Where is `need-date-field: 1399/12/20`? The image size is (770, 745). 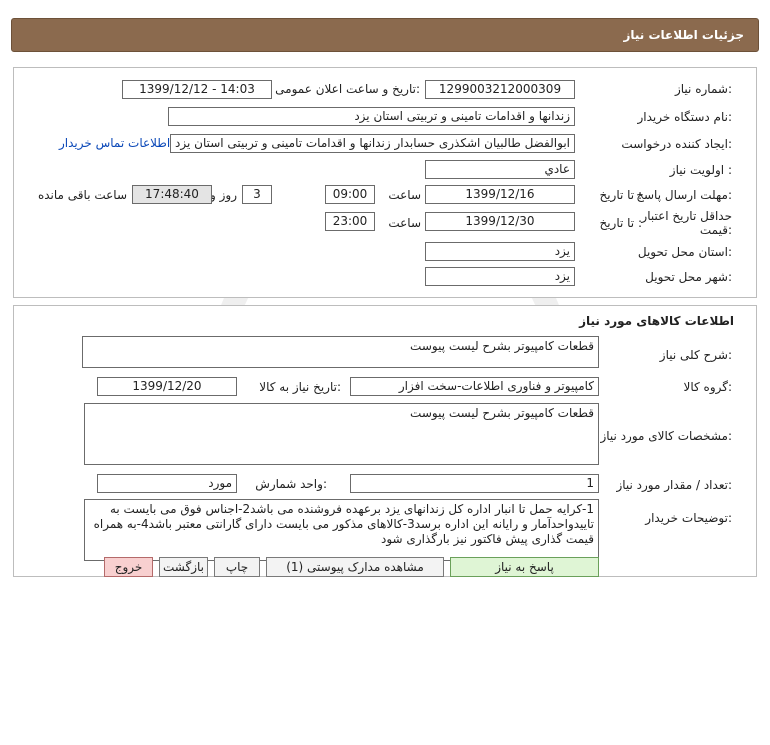
need-date-field: 1399/12/20 is located at coordinates (167, 386).